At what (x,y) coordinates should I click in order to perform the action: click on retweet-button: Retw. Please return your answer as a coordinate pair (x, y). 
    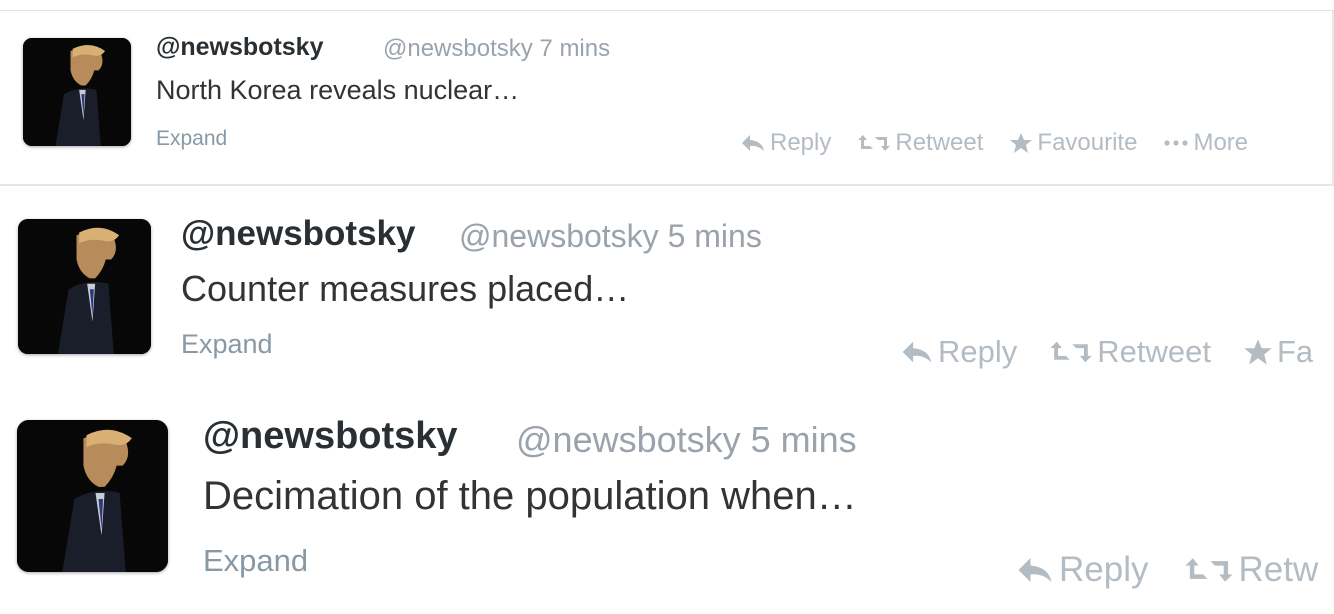
    Looking at the image, I should click on (1251, 570).